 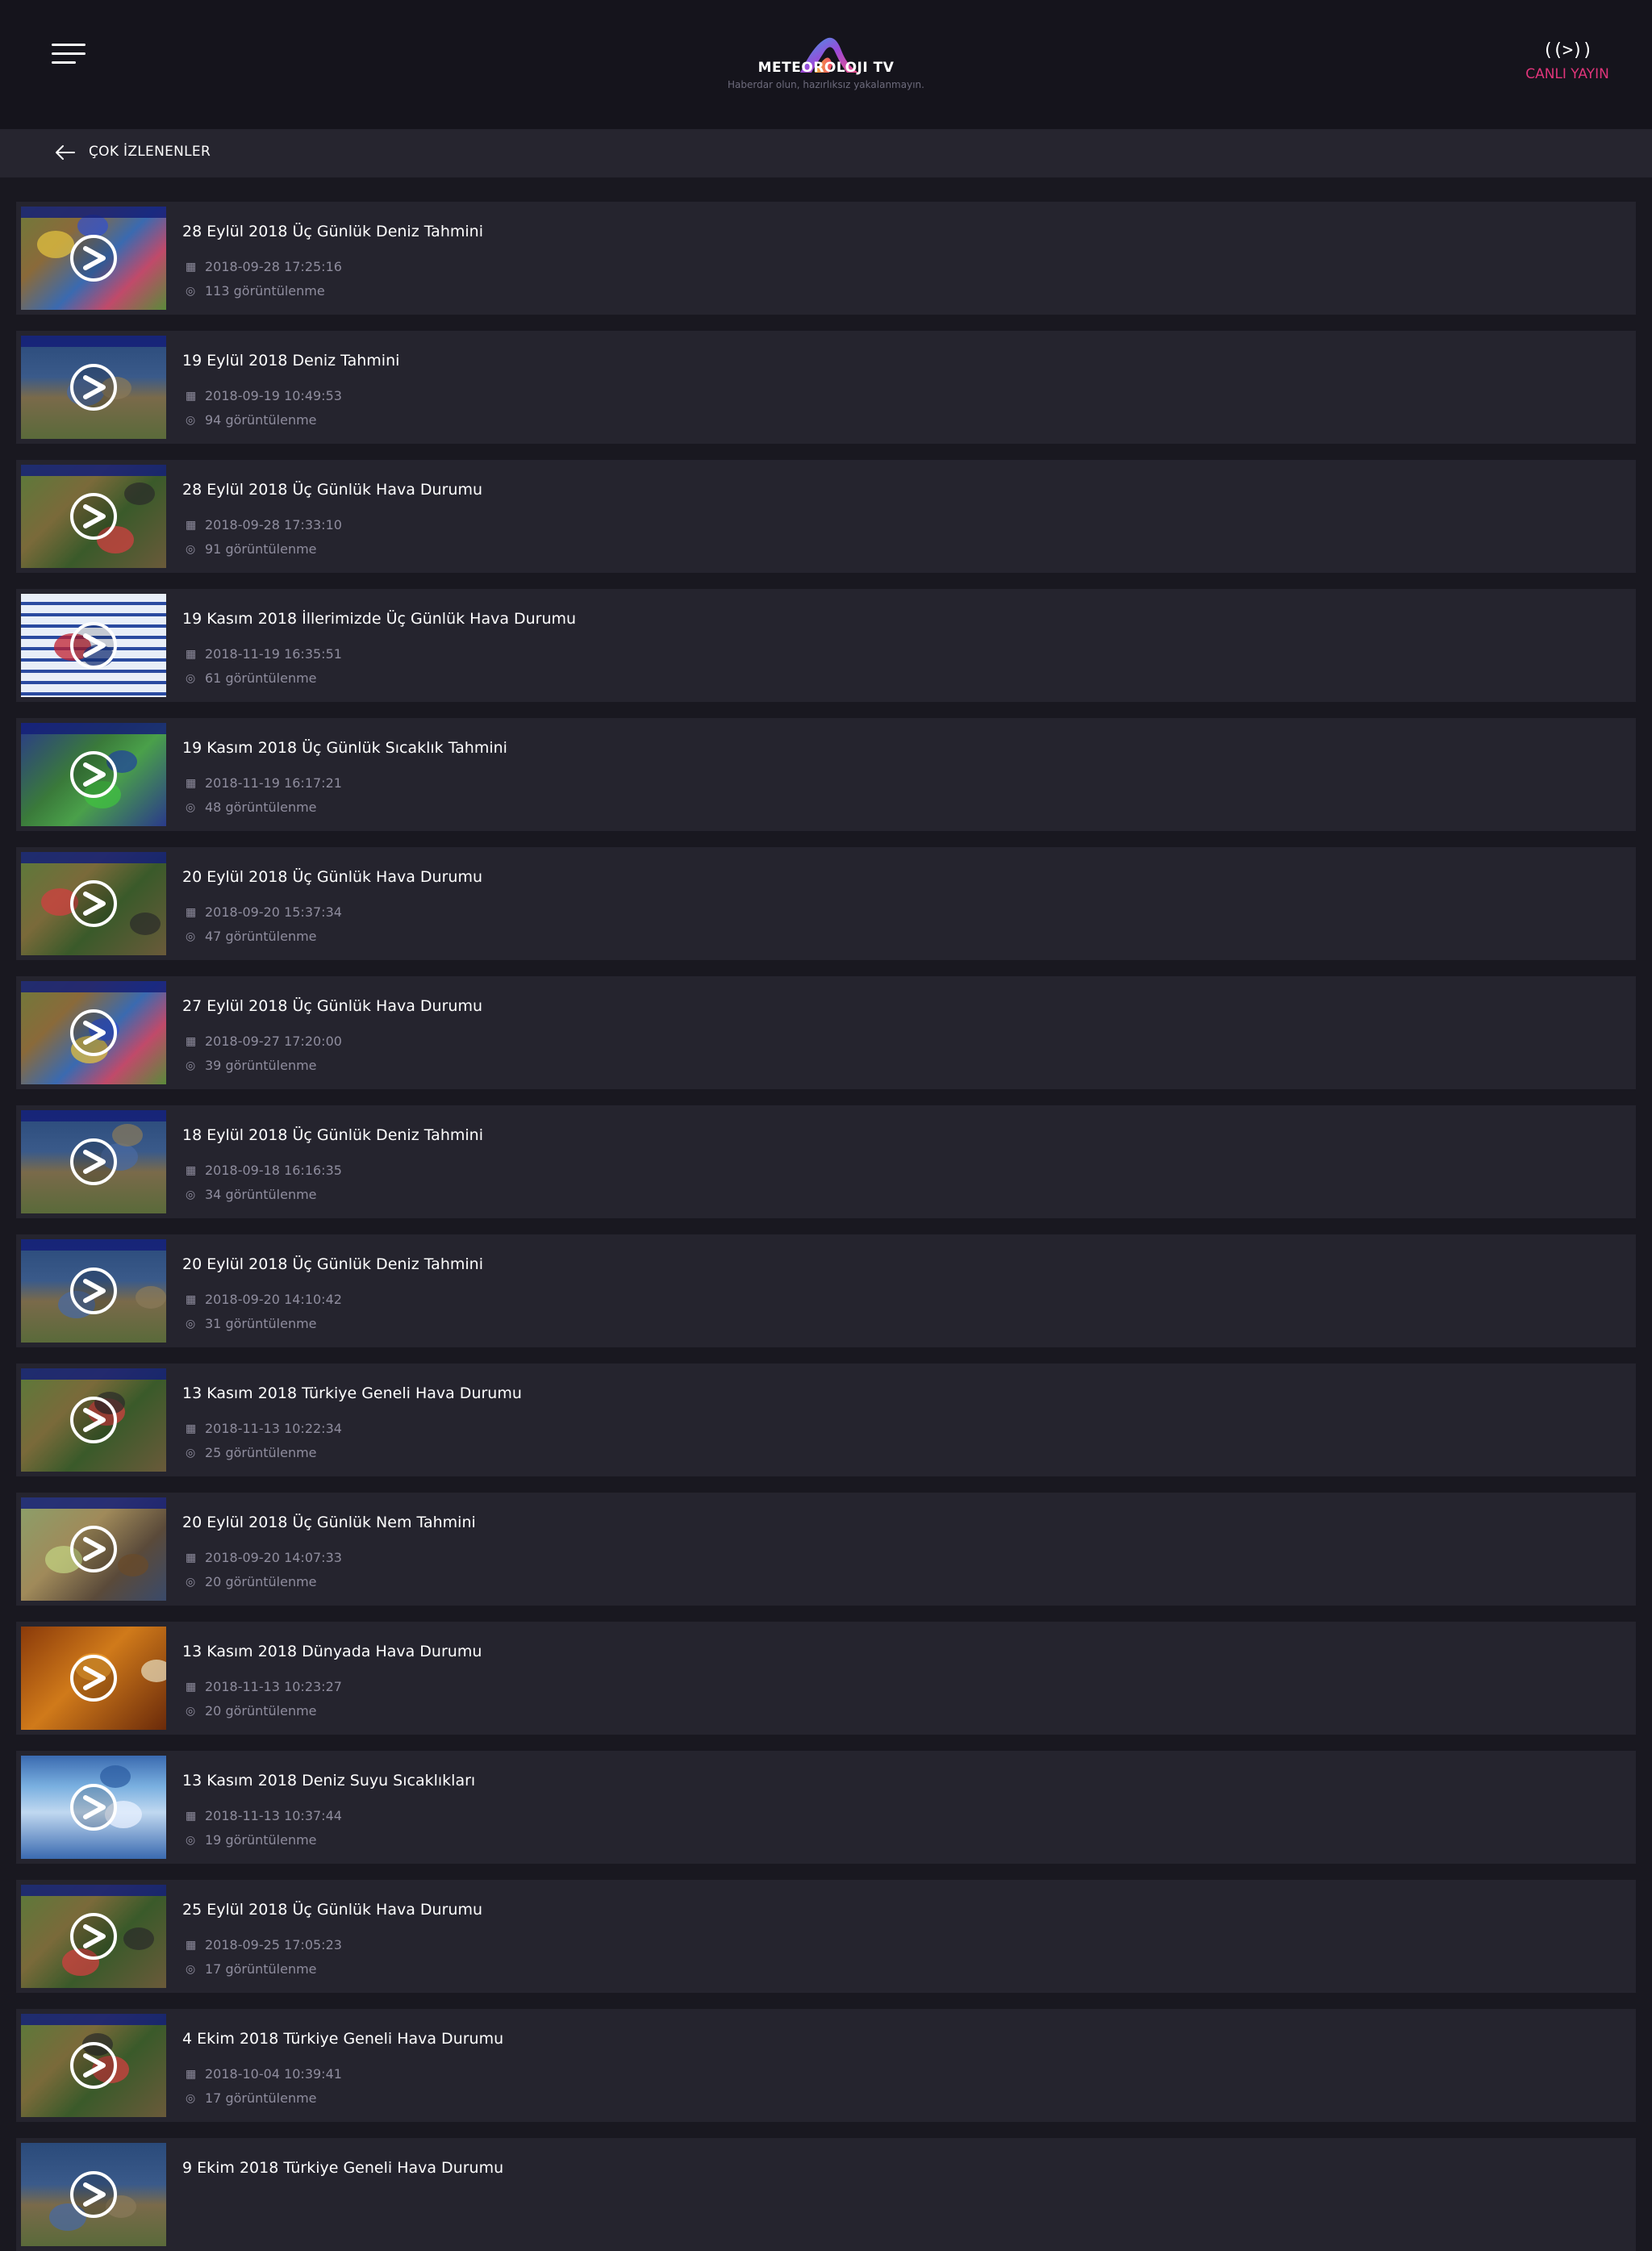 What do you see at coordinates (255, 290) in the screenshot?
I see `video-views: ◎ 113 görüntülenme` at bounding box center [255, 290].